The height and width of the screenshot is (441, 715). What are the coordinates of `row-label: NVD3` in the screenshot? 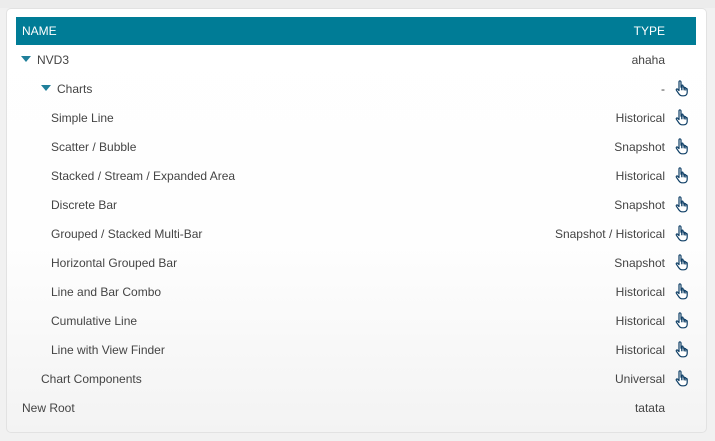 It's located at (53, 60).